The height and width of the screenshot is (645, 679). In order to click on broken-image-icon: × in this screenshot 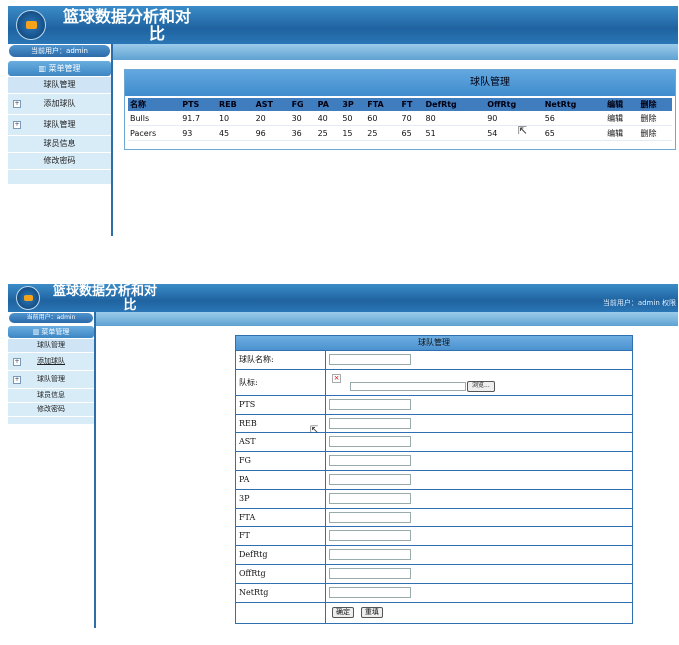, I will do `click(336, 378)`.